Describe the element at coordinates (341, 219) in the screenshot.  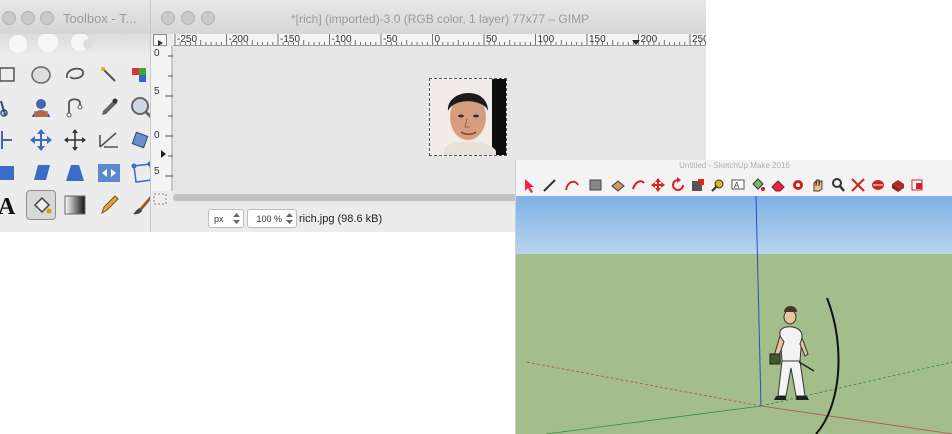
I see `file-info-label: rich.jpg (98.6 kB)` at that location.